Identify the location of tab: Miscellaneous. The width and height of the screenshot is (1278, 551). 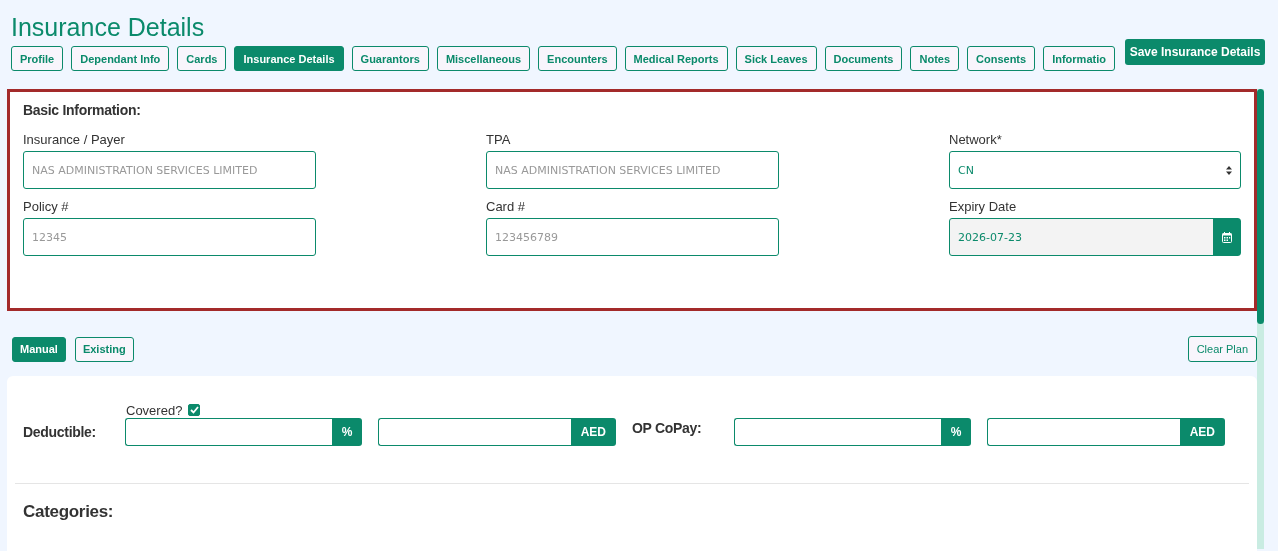
(483, 58).